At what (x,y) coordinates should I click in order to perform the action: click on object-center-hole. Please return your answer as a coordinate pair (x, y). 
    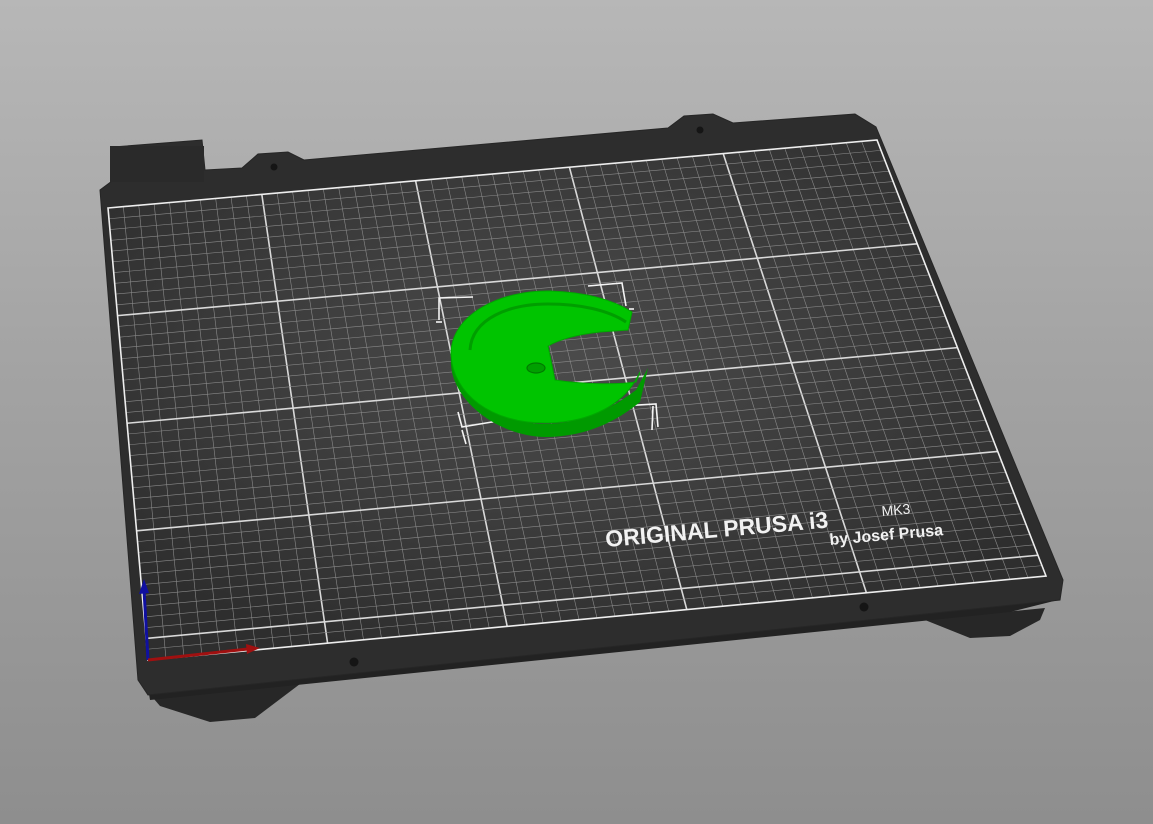
    Looking at the image, I should click on (536, 368).